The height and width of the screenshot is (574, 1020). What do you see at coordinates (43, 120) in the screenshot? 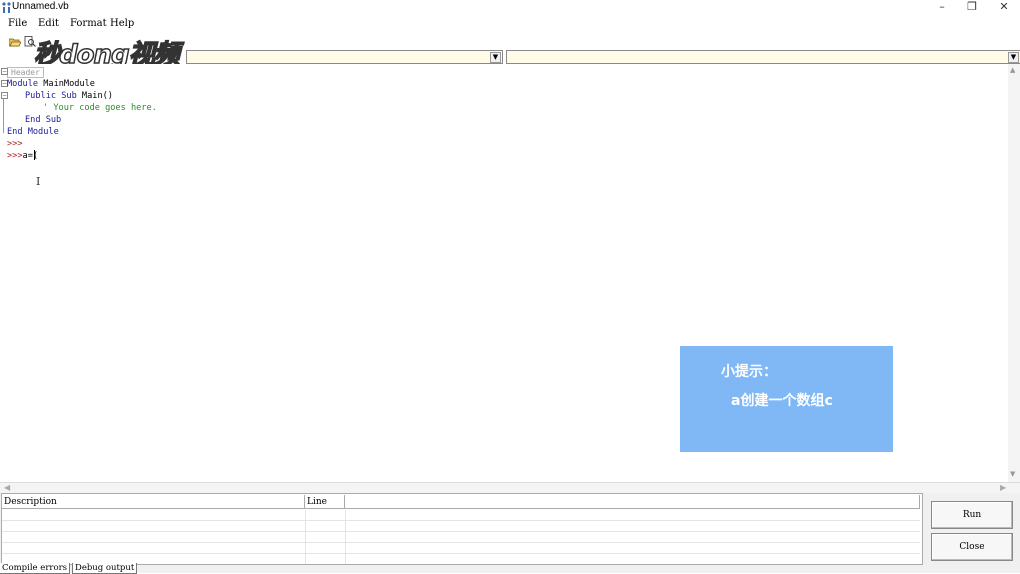
I see `code-line-end-sub: End Sub` at bounding box center [43, 120].